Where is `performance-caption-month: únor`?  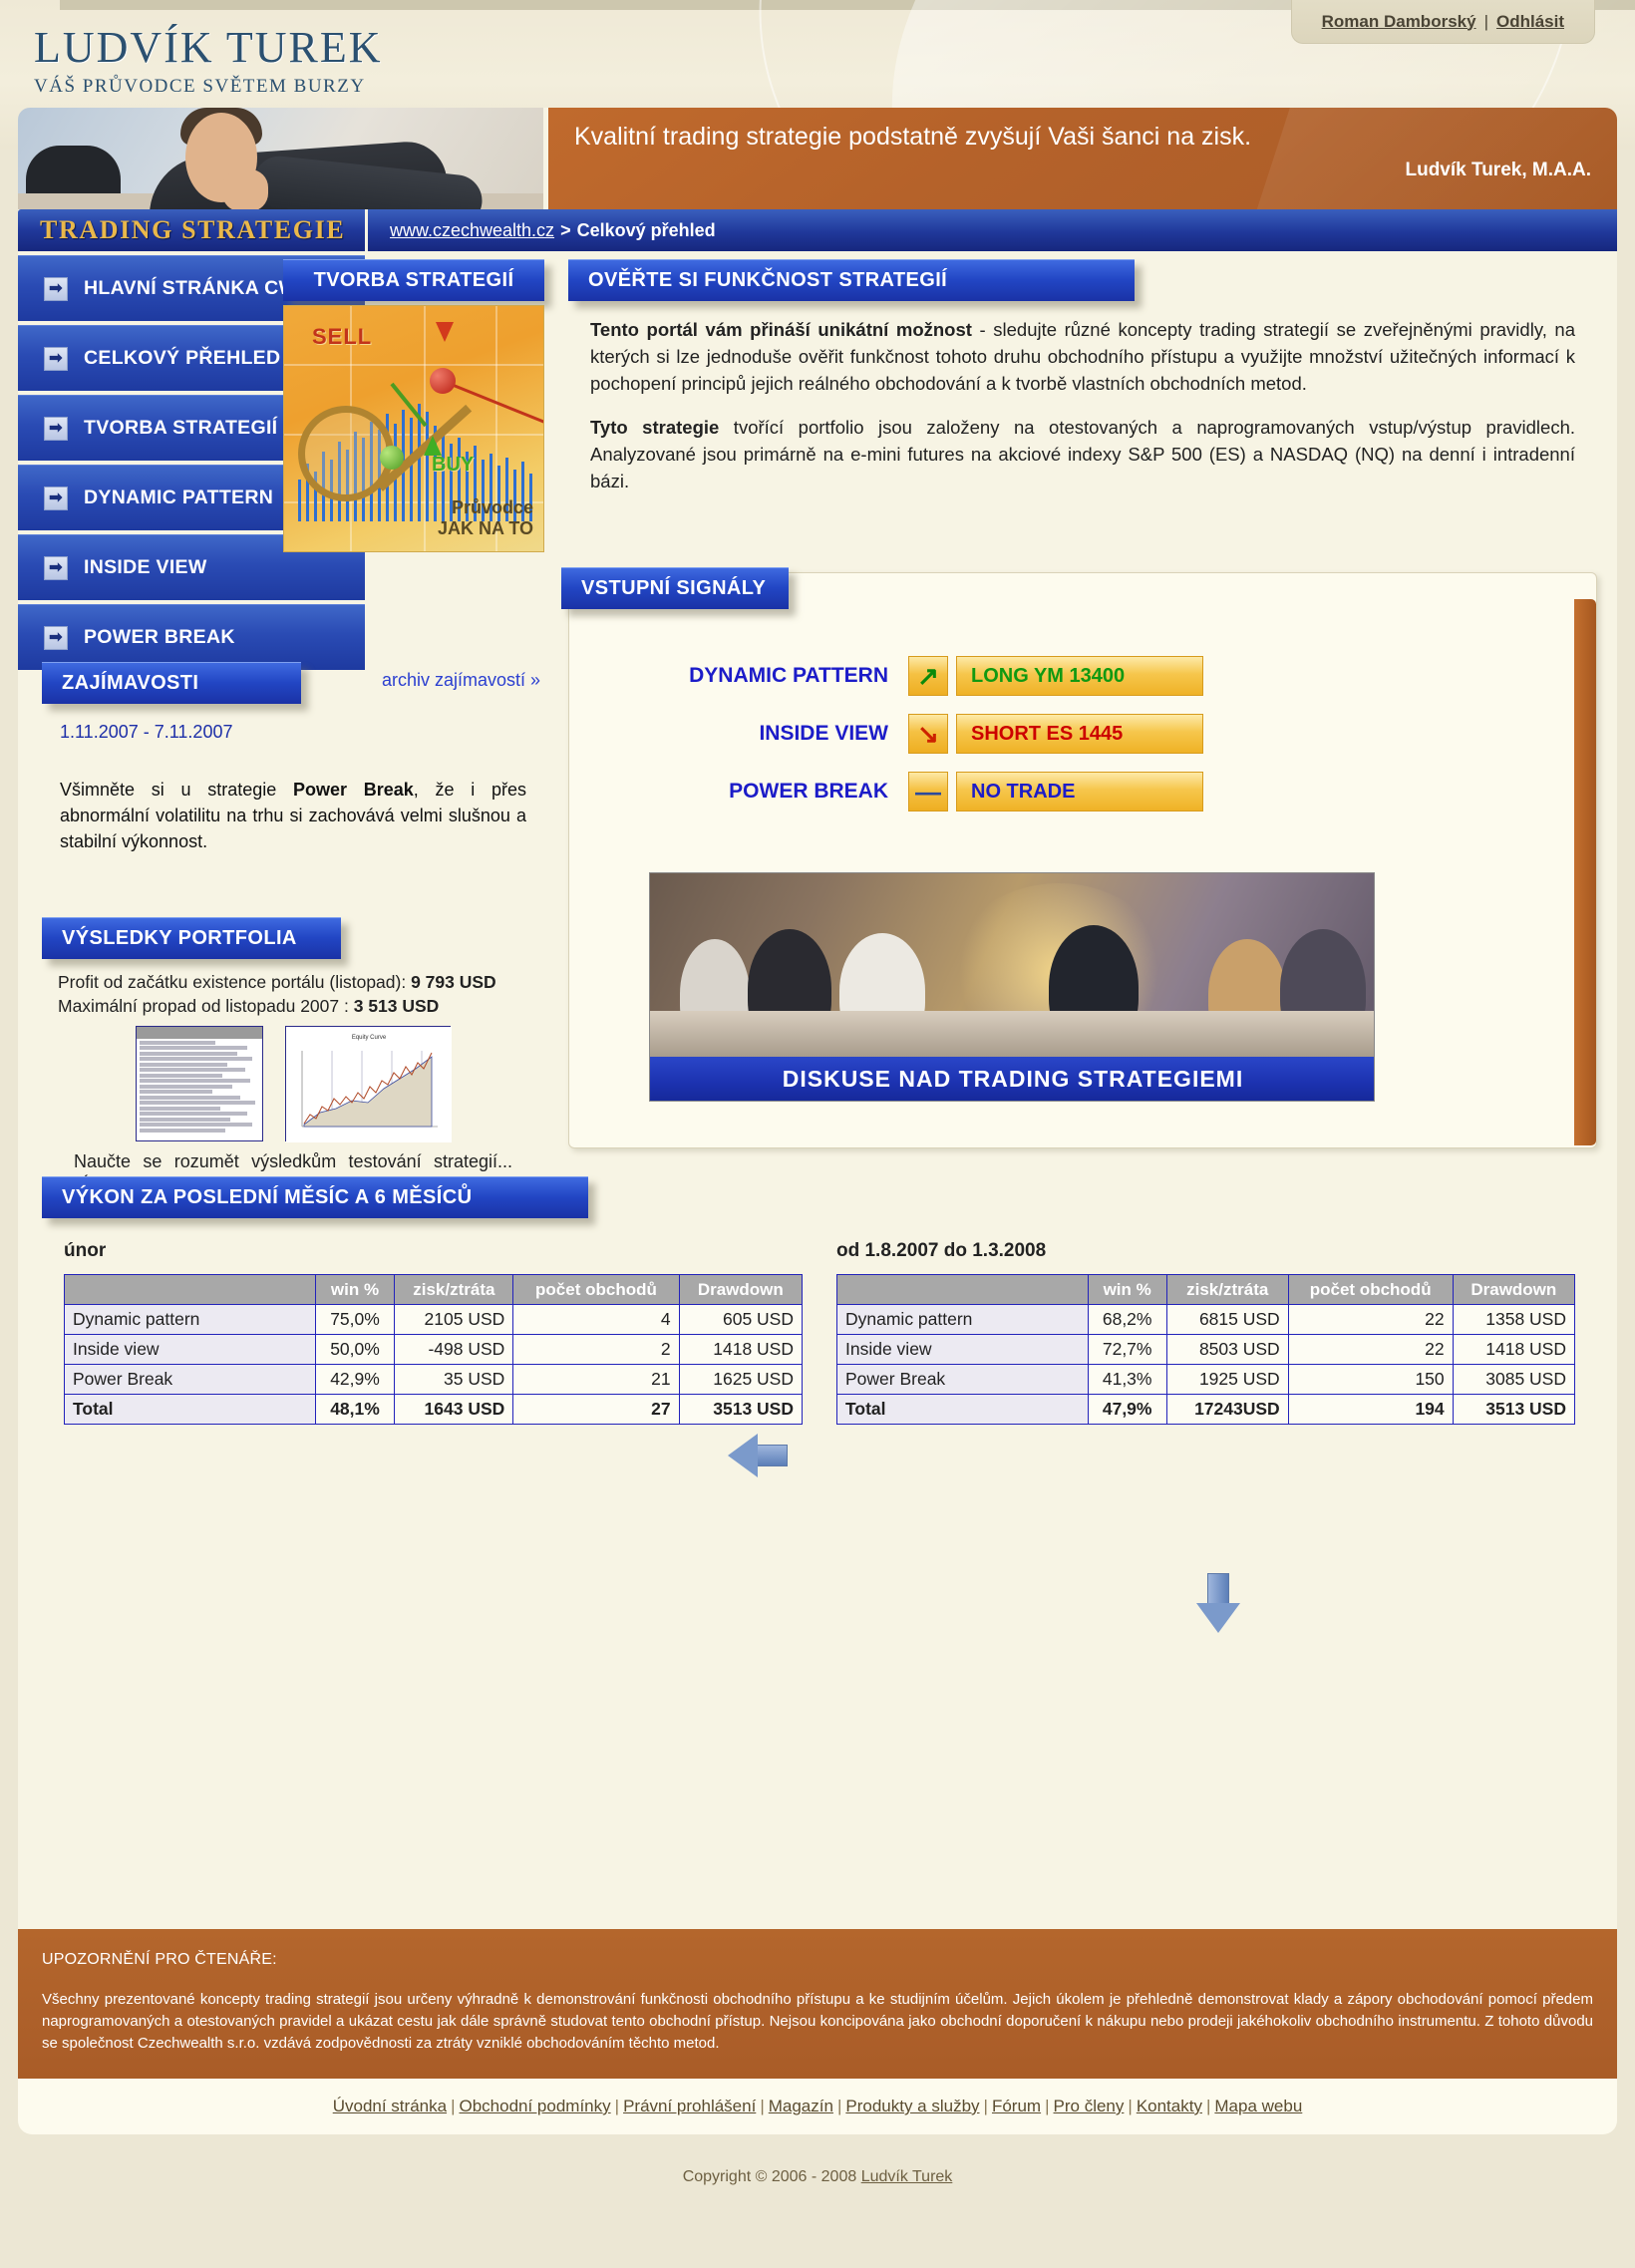 performance-caption-month: únor is located at coordinates (85, 1250).